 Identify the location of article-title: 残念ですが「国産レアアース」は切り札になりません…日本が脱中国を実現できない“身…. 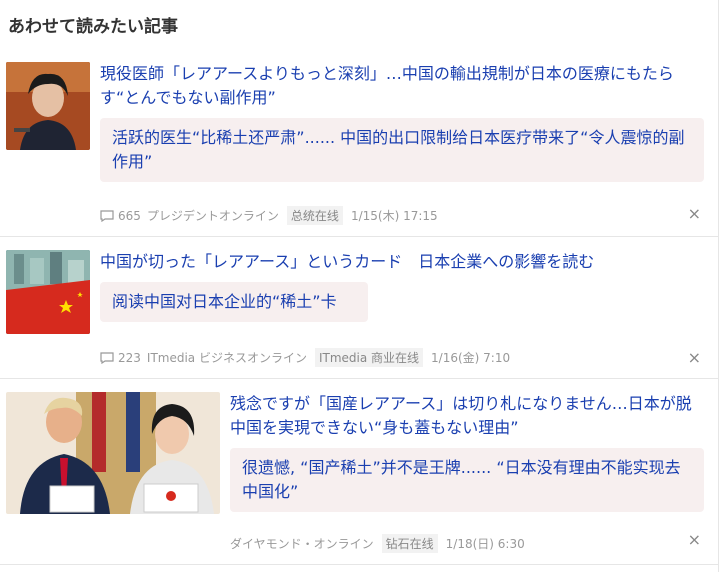
(465, 416).